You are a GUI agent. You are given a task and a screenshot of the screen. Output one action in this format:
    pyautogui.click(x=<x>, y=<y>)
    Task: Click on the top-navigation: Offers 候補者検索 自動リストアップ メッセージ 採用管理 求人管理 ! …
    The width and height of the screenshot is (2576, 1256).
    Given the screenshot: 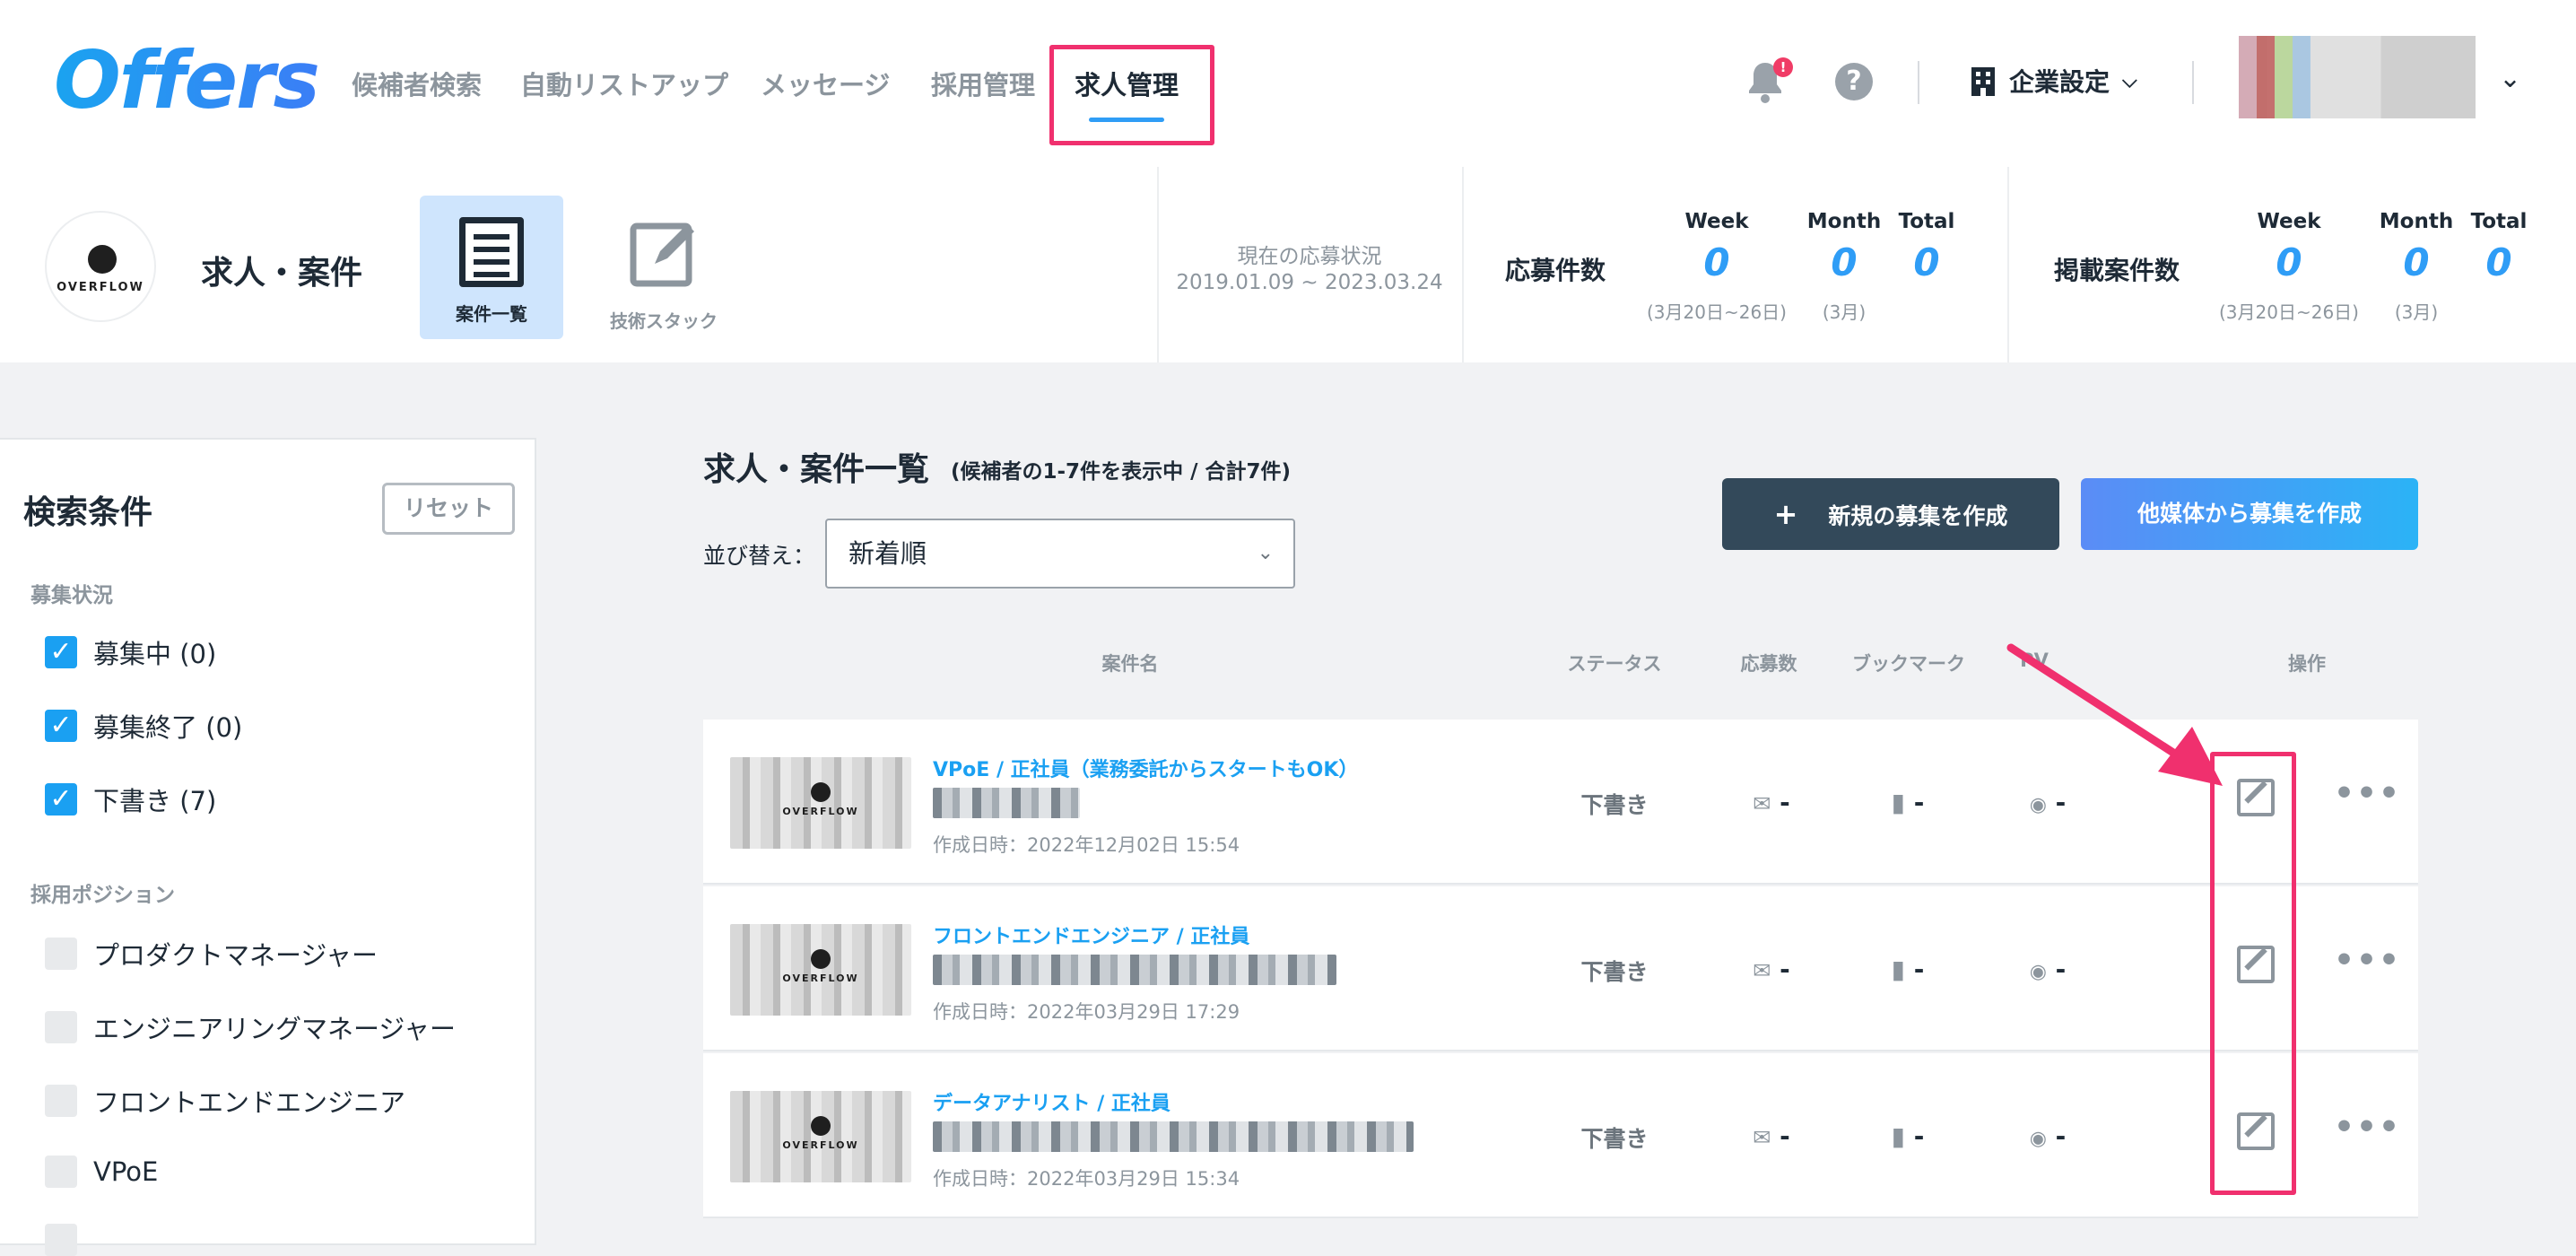 What is the action you would take?
    pyautogui.click(x=1288, y=83)
    